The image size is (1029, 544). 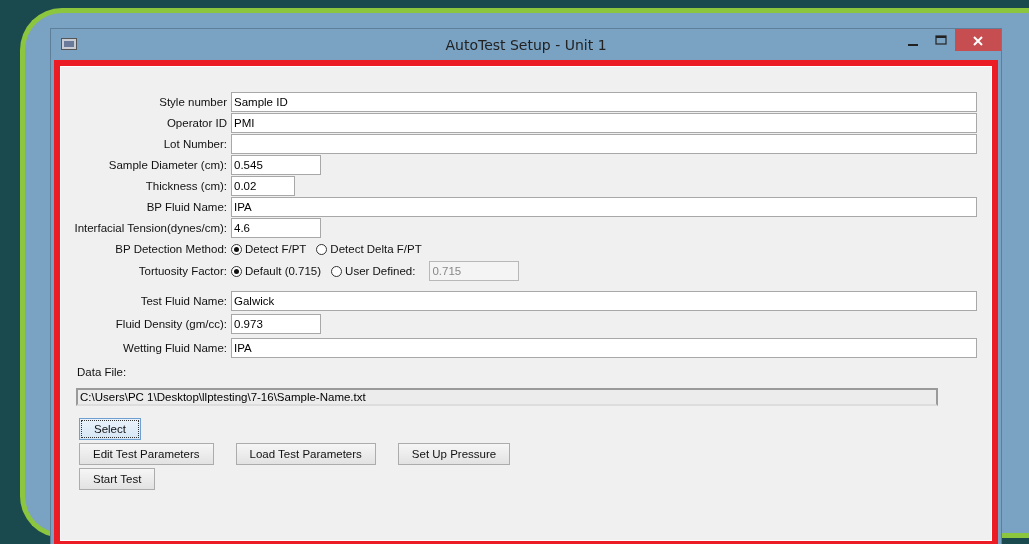 What do you see at coordinates (604, 122) in the screenshot?
I see `input-field: PMI` at bounding box center [604, 122].